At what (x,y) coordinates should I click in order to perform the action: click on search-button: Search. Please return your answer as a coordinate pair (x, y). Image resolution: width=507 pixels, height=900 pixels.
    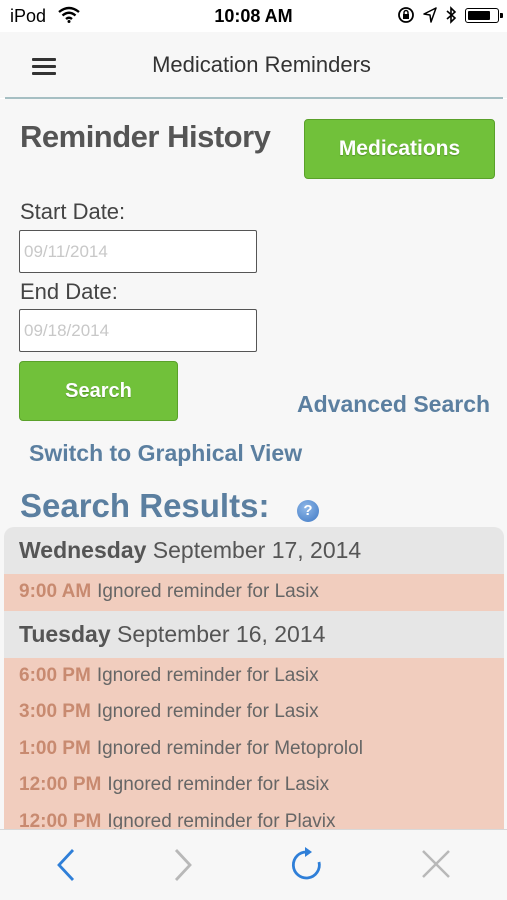
    Looking at the image, I should click on (98, 391).